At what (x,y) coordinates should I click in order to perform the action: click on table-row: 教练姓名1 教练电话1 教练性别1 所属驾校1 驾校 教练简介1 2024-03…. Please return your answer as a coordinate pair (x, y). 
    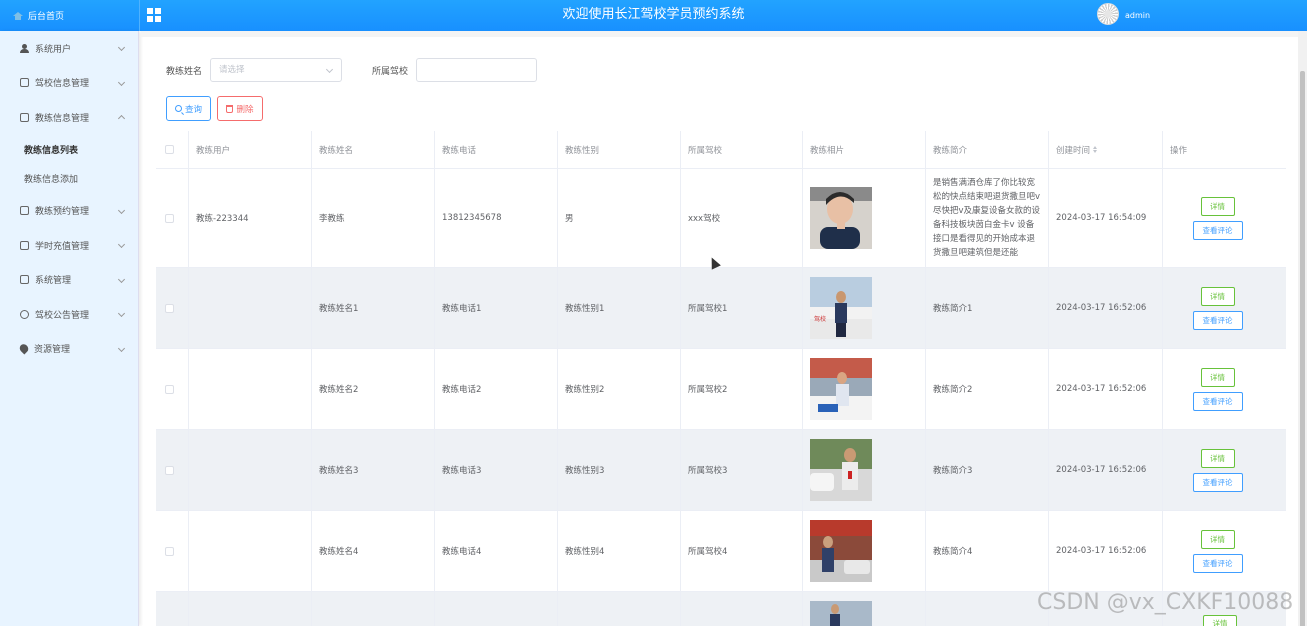
    Looking at the image, I should click on (721, 308).